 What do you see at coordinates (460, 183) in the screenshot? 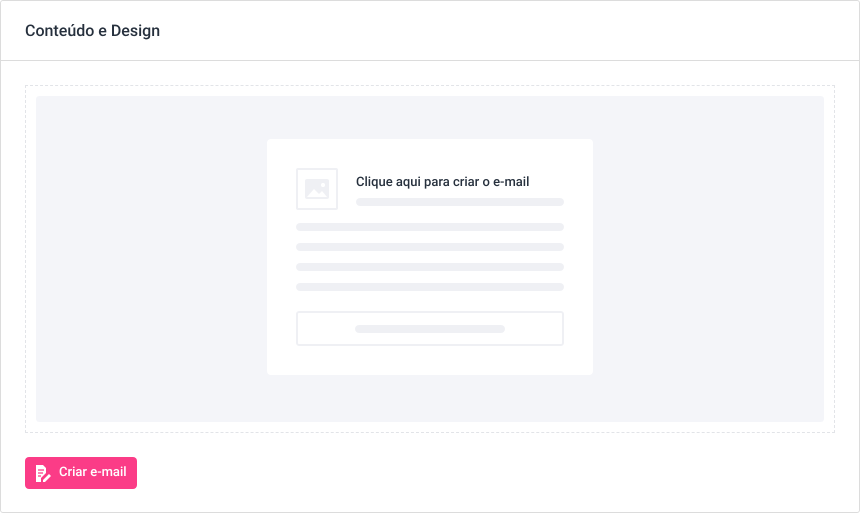
I see `create-email-prompt: Clique aqui para criar o e-mail` at bounding box center [460, 183].